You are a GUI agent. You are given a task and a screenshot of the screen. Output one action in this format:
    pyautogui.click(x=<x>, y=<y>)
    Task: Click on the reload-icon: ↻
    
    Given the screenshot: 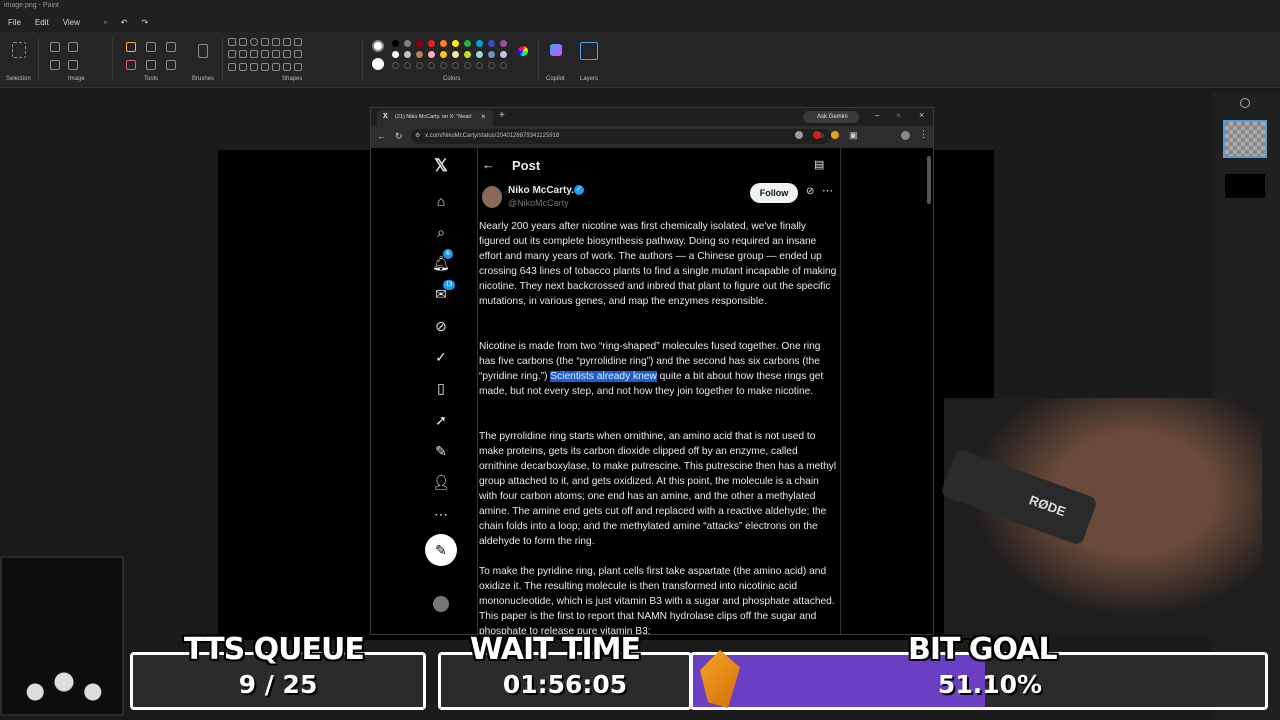 What is the action you would take?
    pyautogui.click(x=399, y=136)
    